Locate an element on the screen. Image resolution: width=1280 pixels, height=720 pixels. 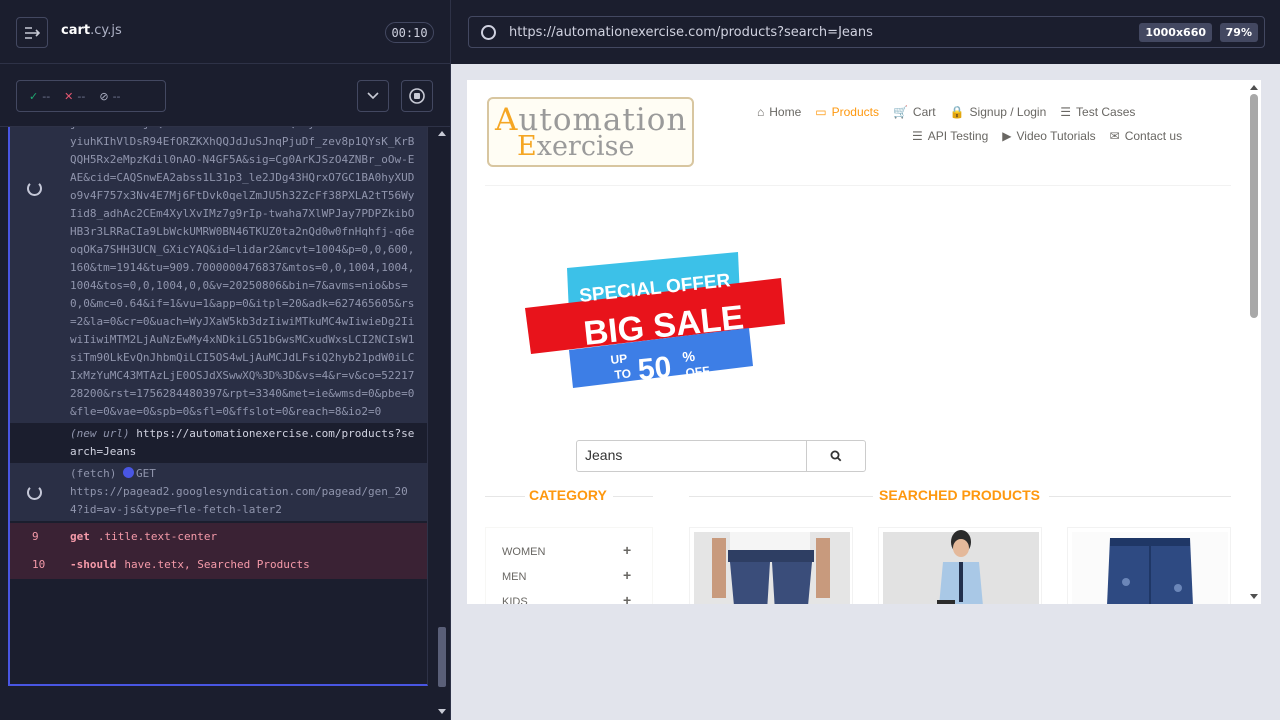
sale-50: 50 is located at coordinates (654, 369).